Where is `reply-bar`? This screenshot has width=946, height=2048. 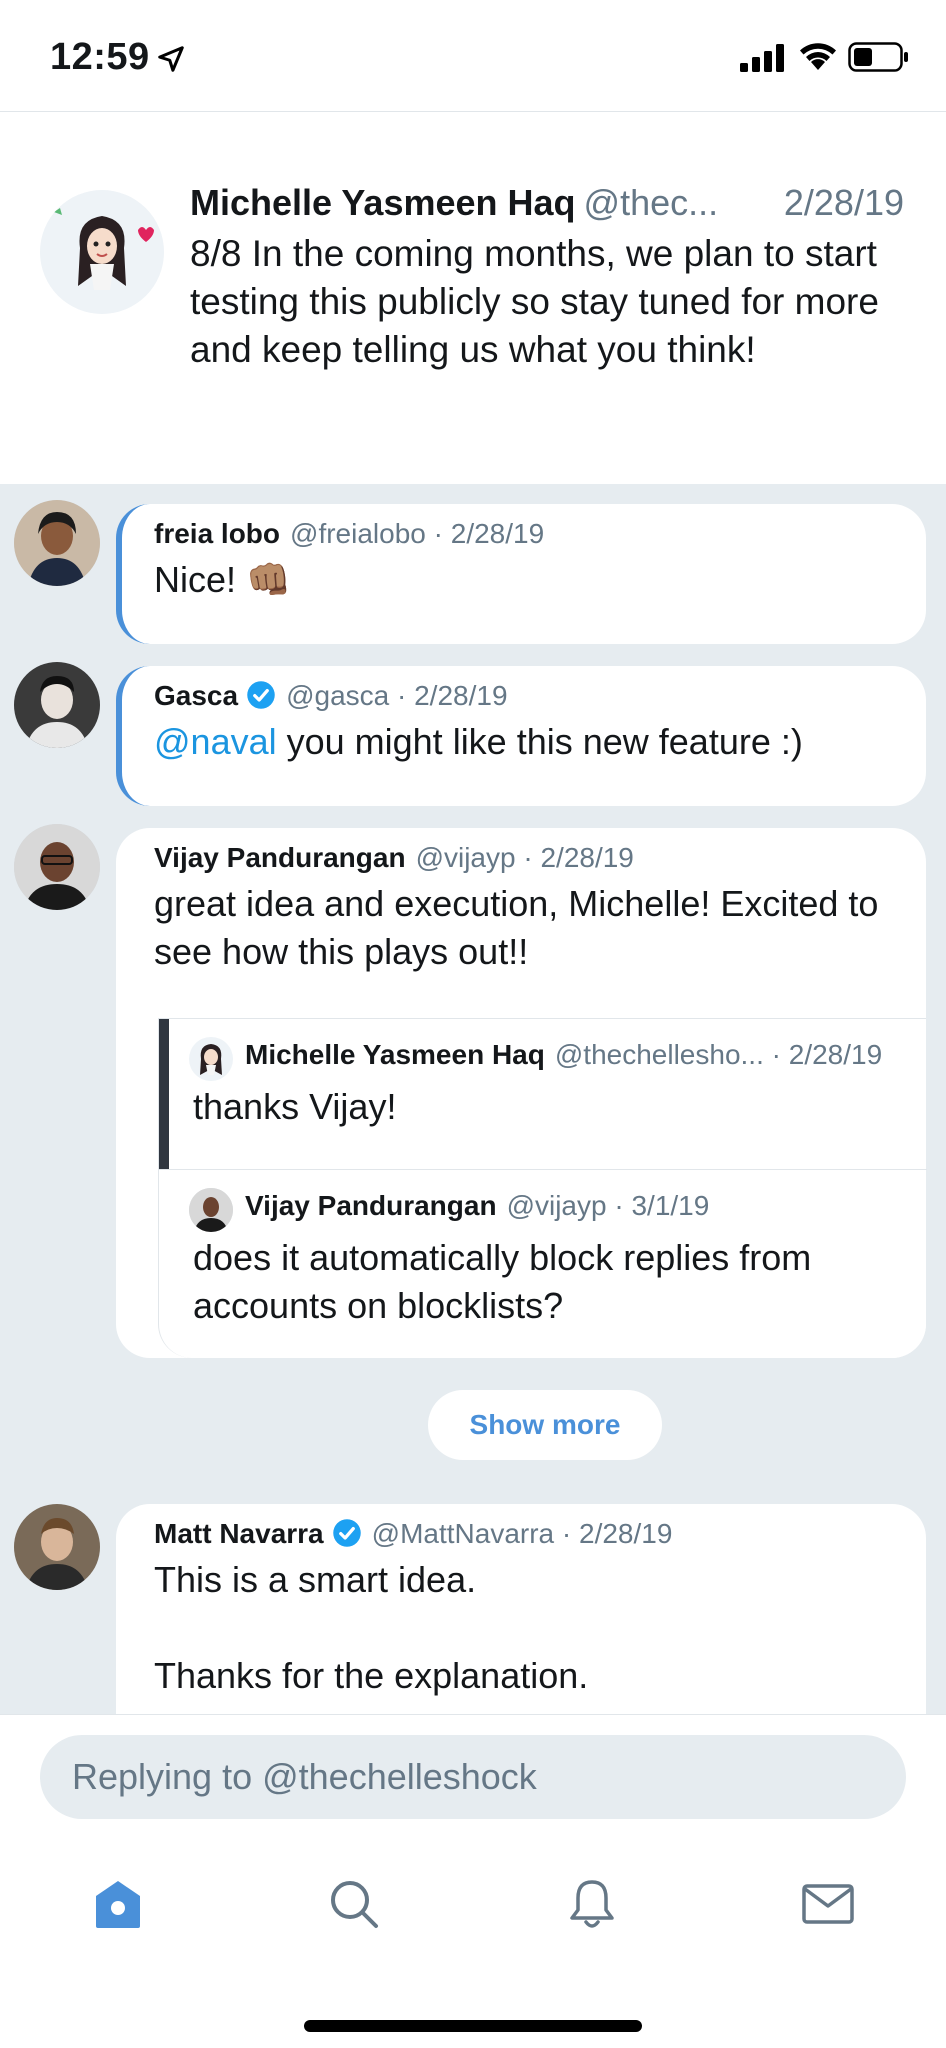
reply-bar is located at coordinates (473, 1784).